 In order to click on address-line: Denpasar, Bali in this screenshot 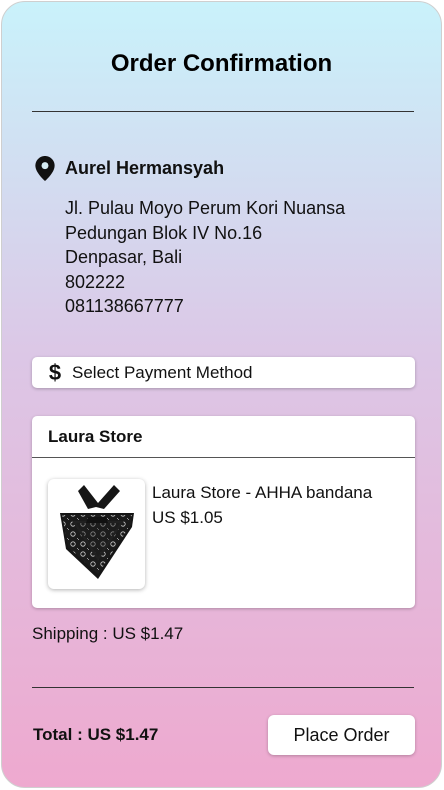, I will do `click(124, 257)`.